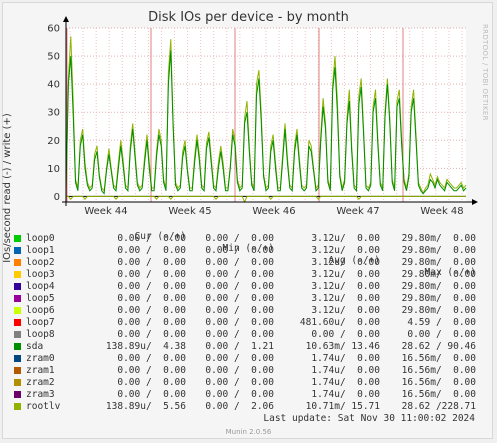  Describe the element at coordinates (369, 418) in the screenshot. I see `last-update: Last update: Sat Nov 30 11:00:02 2024` at that location.